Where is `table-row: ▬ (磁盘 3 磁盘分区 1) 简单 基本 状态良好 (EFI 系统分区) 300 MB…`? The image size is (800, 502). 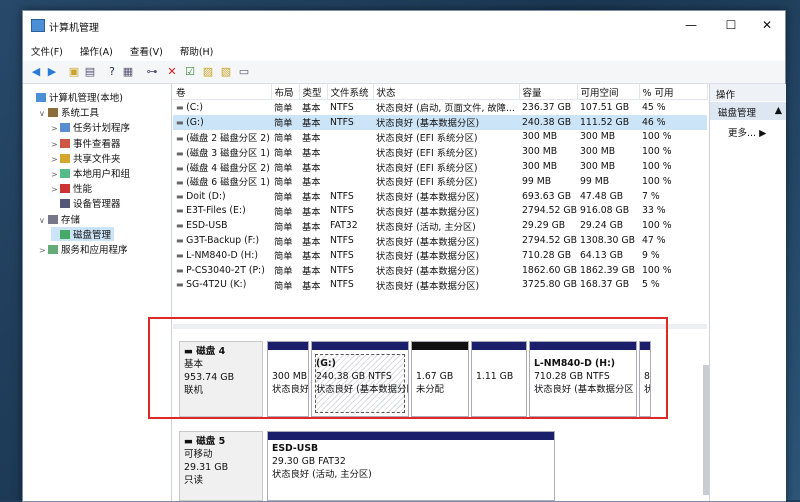
table-row: ▬ (磁盘 3 磁盘分区 1) 简单 基本 状态良好 (EFI 系统分区) 300 MB… is located at coordinates (440, 151).